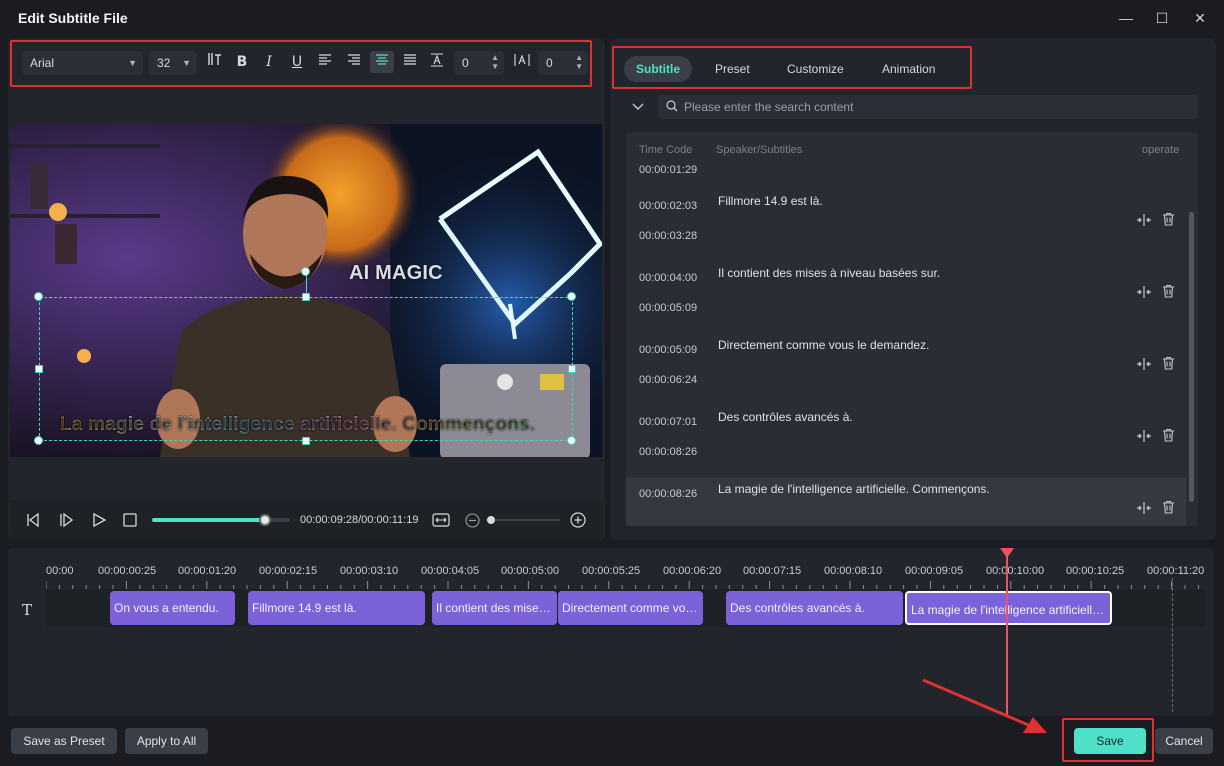 The height and width of the screenshot is (766, 1224). What do you see at coordinates (668, 236) in the screenshot?
I see `row-end-time: 00:00:03:28` at bounding box center [668, 236].